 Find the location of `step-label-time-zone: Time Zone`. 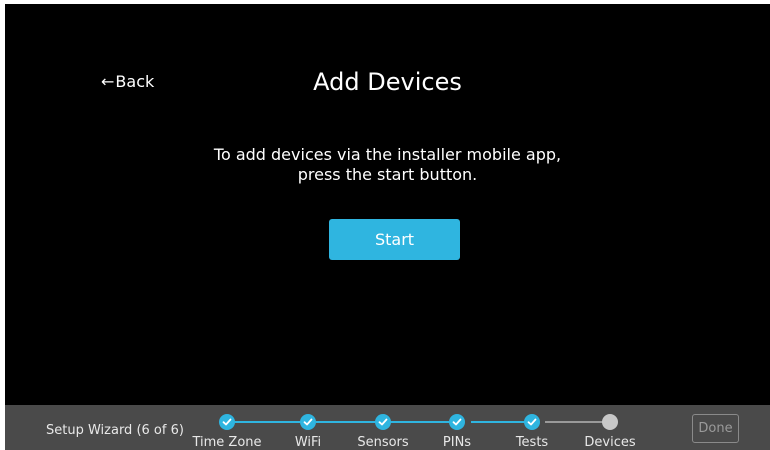

step-label-time-zone: Time Zone is located at coordinates (227, 442).